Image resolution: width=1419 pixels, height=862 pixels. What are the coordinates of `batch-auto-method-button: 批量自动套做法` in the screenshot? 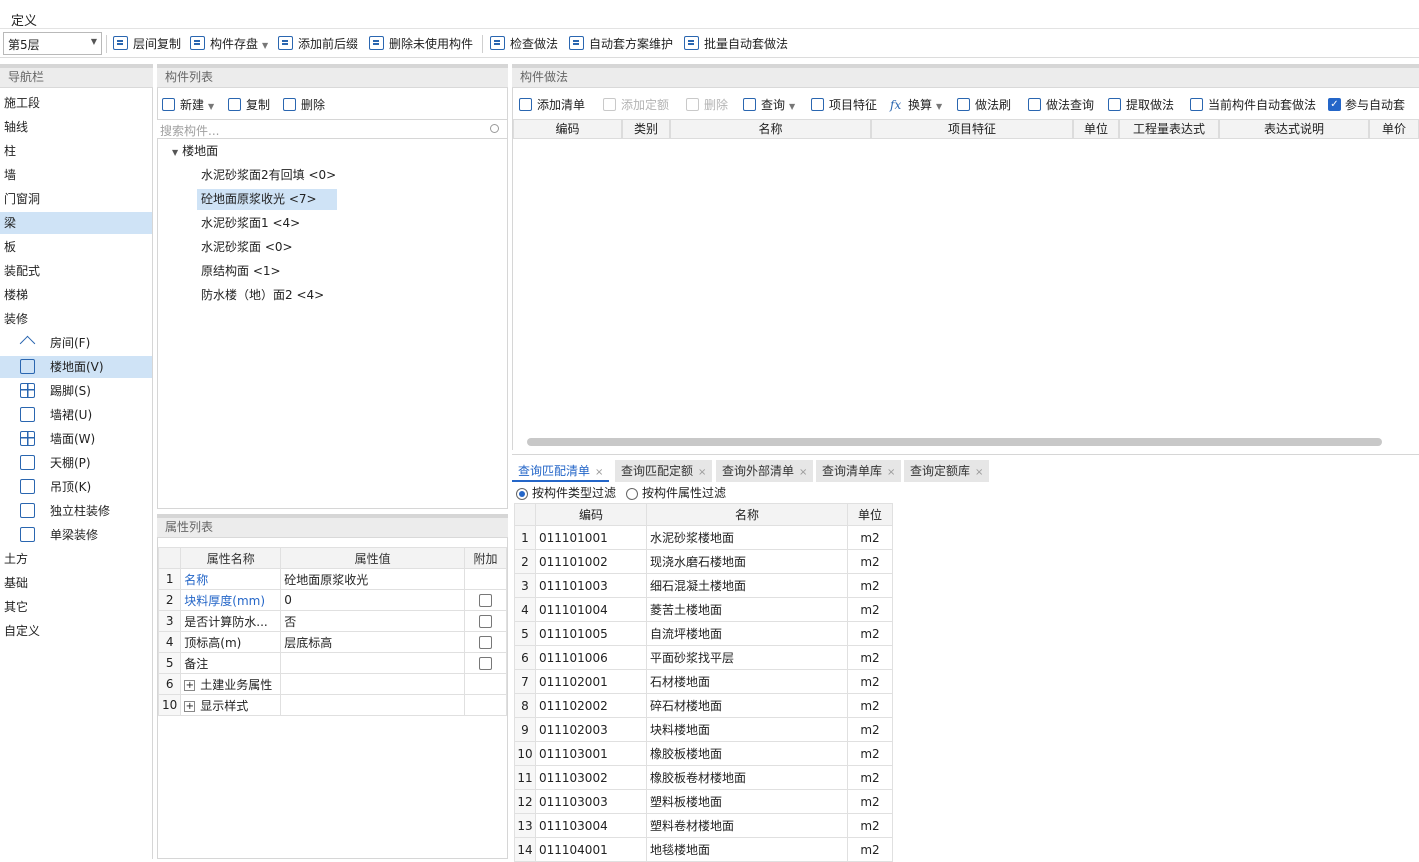 It's located at (736, 44).